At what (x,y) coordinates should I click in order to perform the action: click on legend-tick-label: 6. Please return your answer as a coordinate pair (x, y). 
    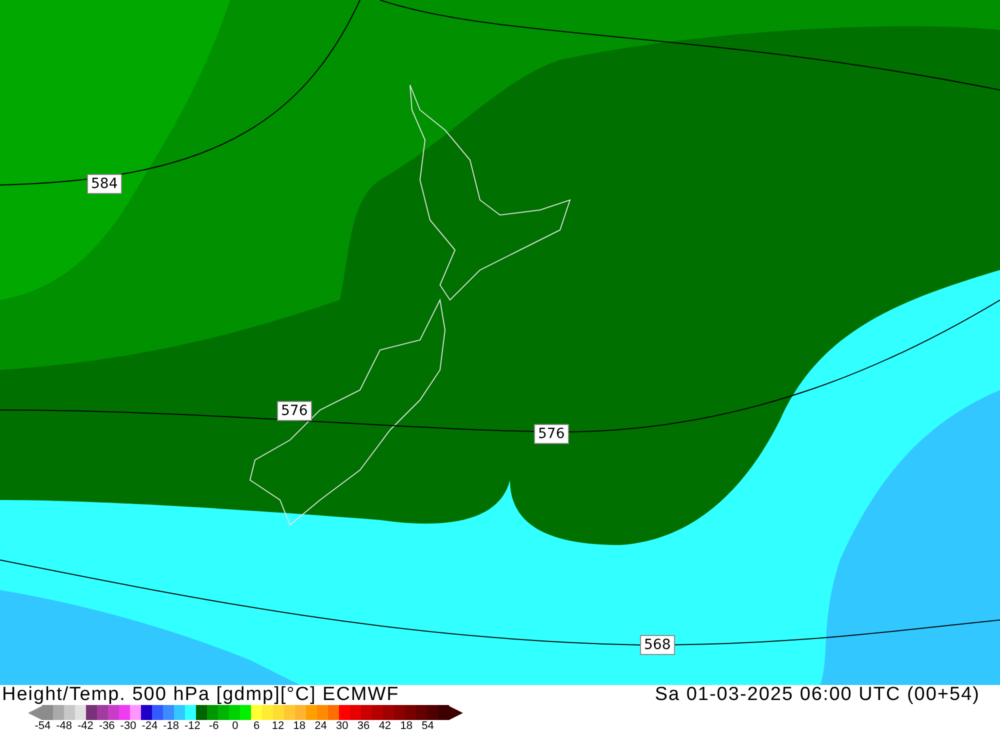
    Looking at the image, I should click on (256, 726).